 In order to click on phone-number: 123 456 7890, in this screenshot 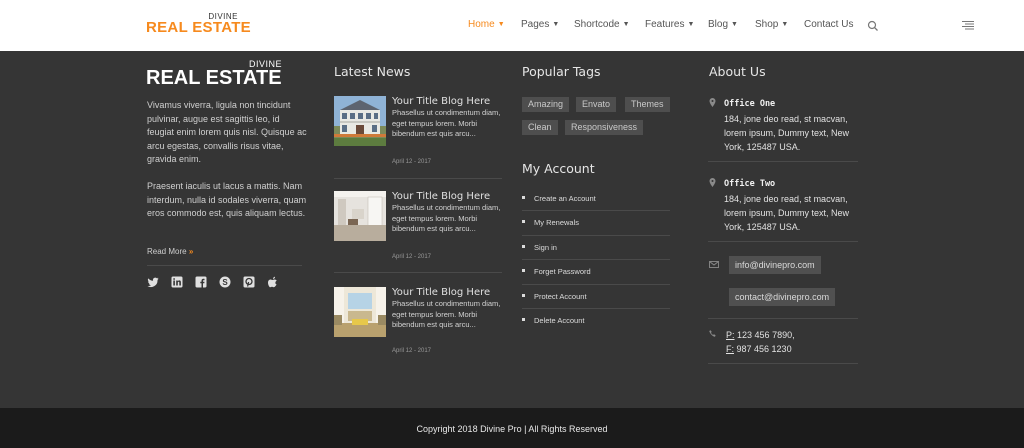, I will do `click(766, 335)`.